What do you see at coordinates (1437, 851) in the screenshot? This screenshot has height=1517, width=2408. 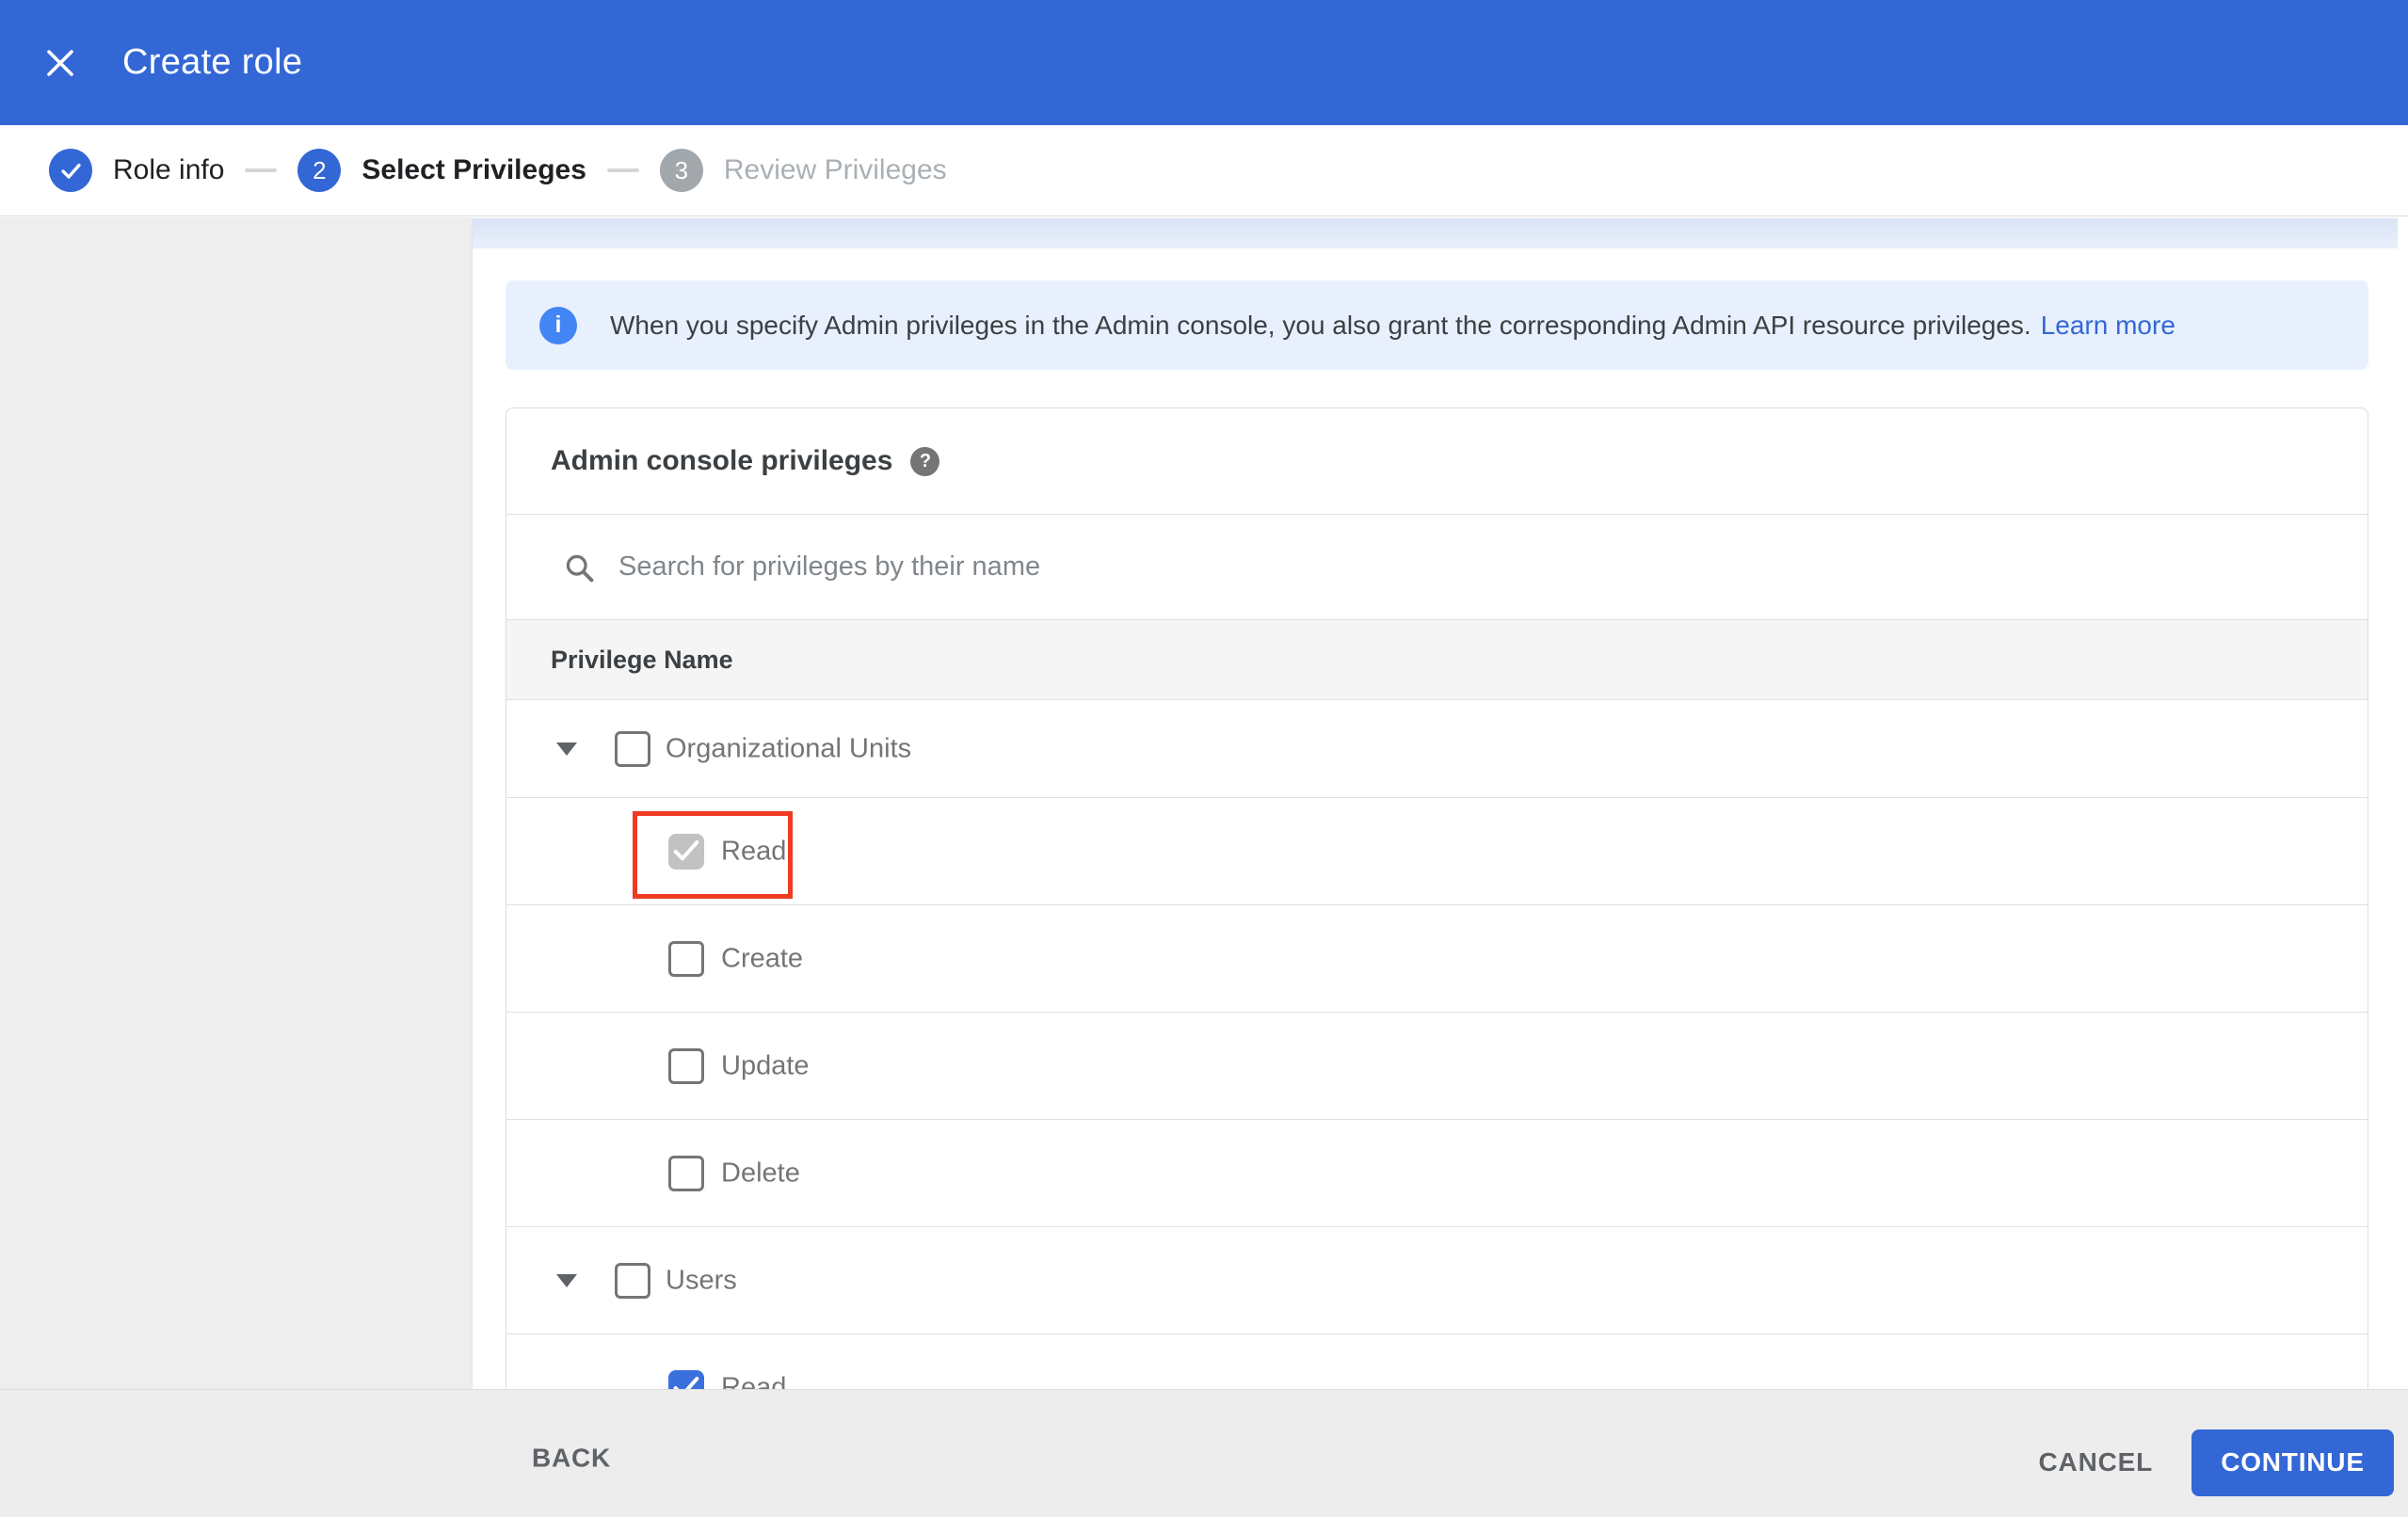 I see `row-ou-read: Read` at bounding box center [1437, 851].